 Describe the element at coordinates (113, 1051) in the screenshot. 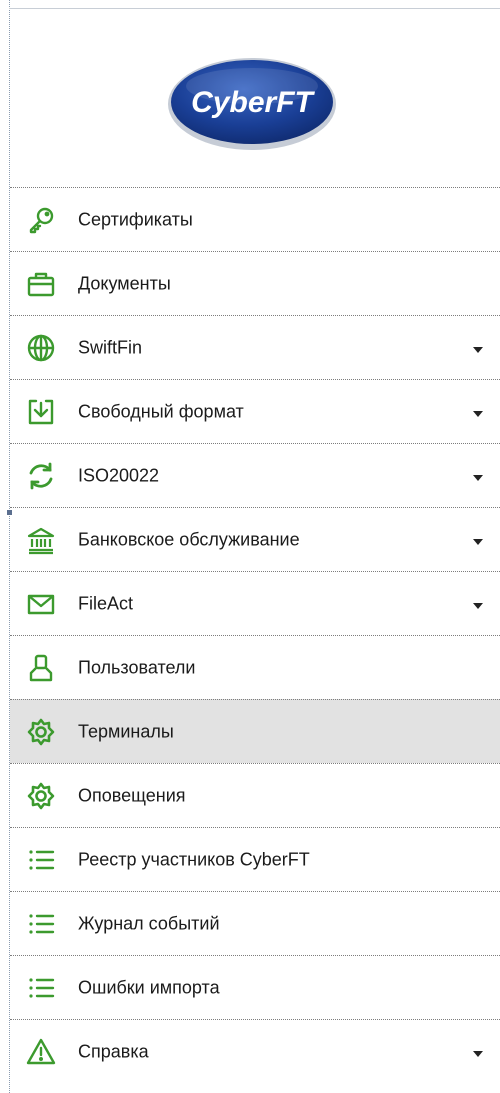

I see `menu-item-label: Справка` at that location.